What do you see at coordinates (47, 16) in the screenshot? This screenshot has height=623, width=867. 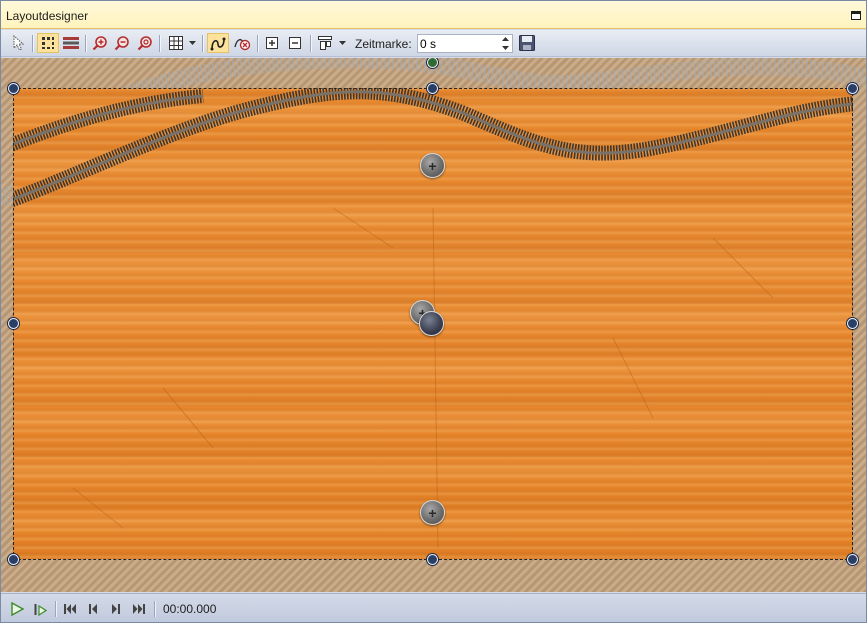 I see `window-title: Layoutdesigner` at bounding box center [47, 16].